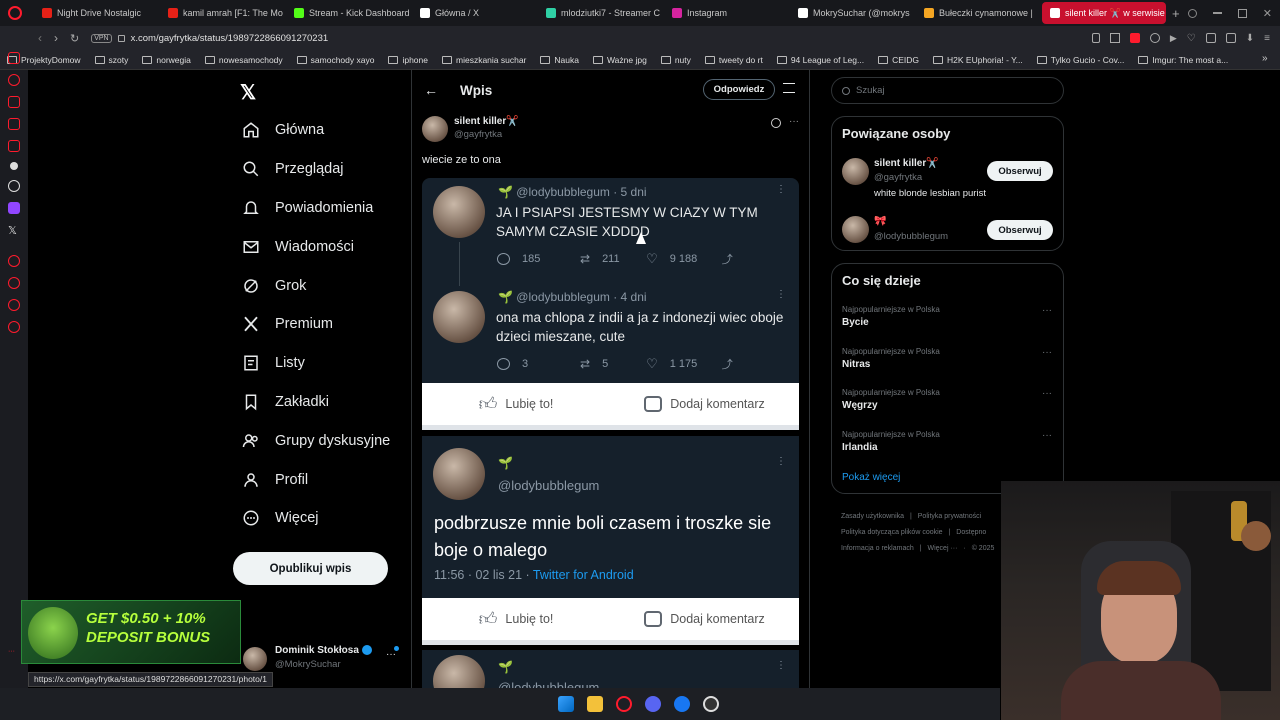 The image size is (1280, 720). I want to click on ai-sidebar-icon, so click(14, 166).